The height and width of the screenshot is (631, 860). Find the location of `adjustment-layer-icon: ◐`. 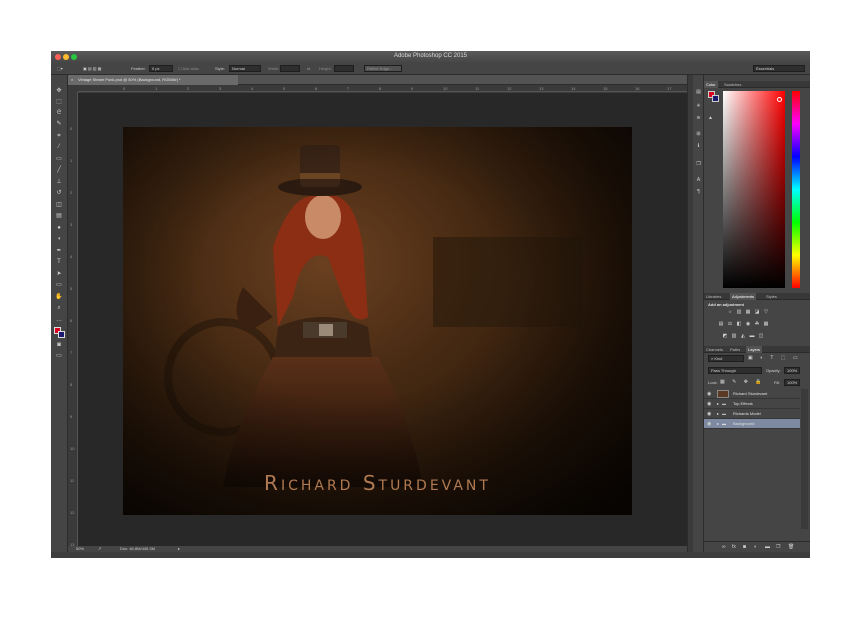

adjustment-layer-icon: ◐ is located at coordinates (755, 547).